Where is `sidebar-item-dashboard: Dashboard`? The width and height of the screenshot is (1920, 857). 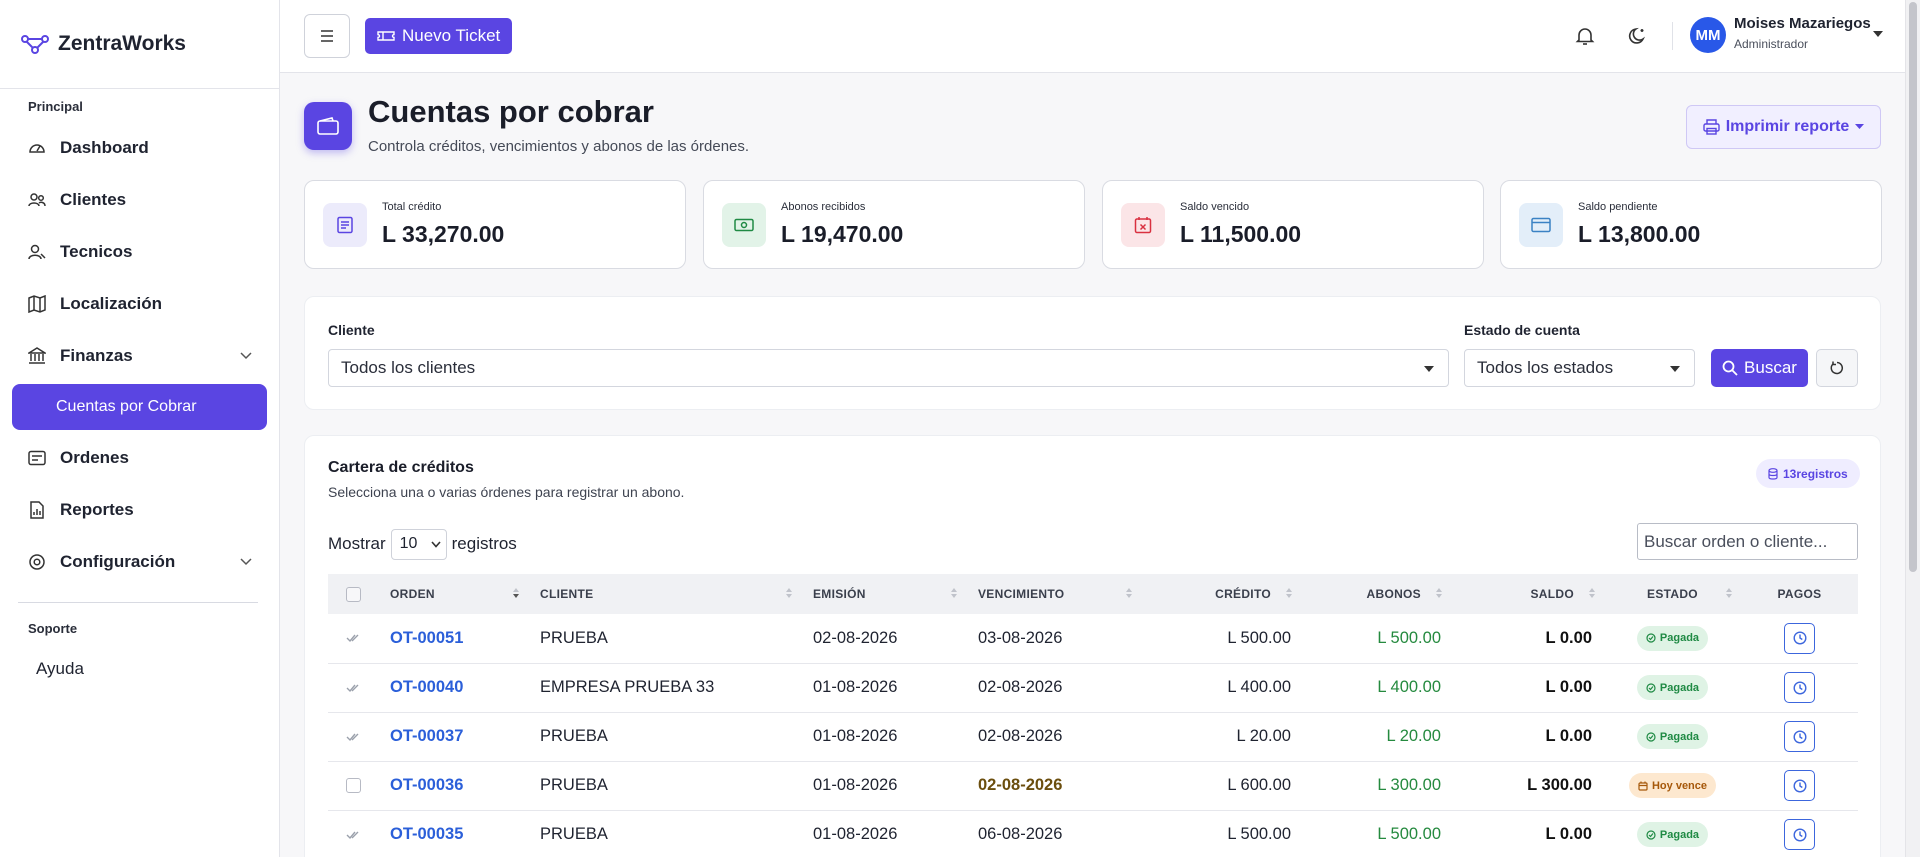 sidebar-item-dashboard: Dashboard is located at coordinates (139, 148).